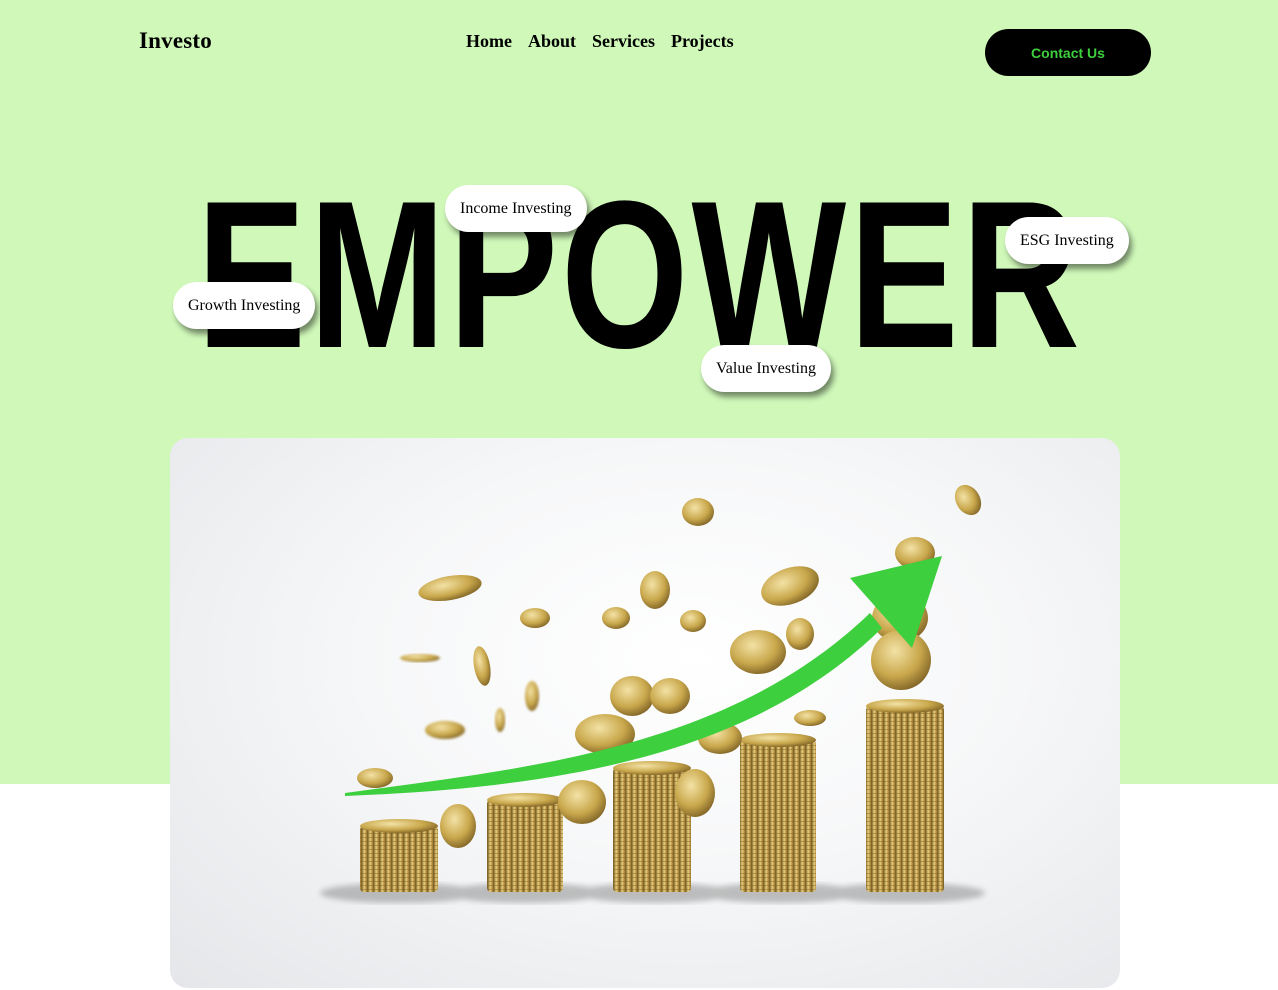 The image size is (1278, 990). What do you see at coordinates (702, 41) in the screenshot?
I see `nav-projects: Projects` at bounding box center [702, 41].